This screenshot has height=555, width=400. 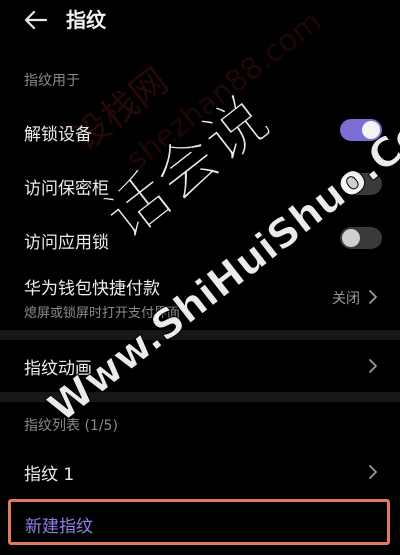 I want to click on setting-label: 访问应用锁, so click(x=66, y=243).